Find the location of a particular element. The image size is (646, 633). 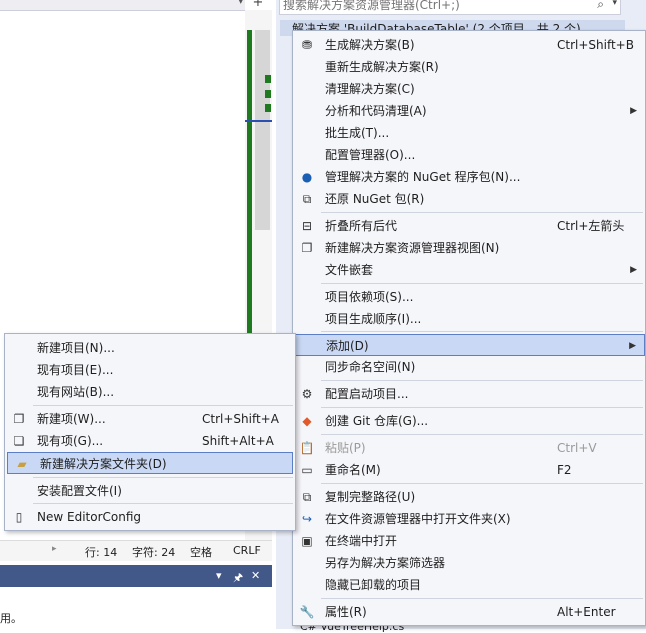

menu-item-analyze-cleanup: 分析和代码清理(A) ▶ is located at coordinates (469, 111).